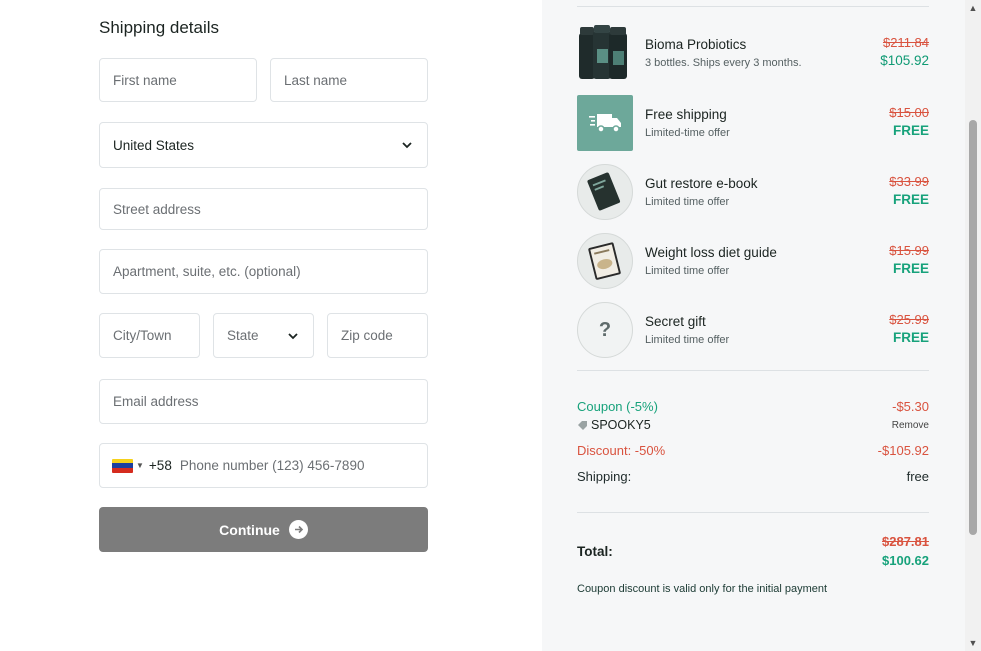  Describe the element at coordinates (595, 551) in the screenshot. I see `total-label: Total:` at that location.